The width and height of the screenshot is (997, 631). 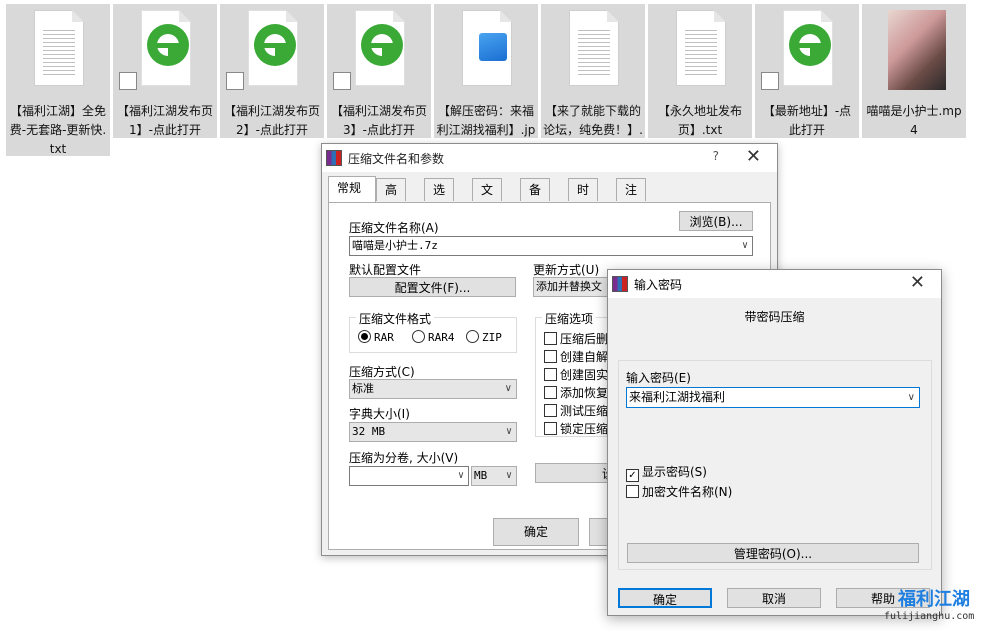 What do you see at coordinates (575, 473) in the screenshot?
I see `set-password-button: 设` at bounding box center [575, 473].